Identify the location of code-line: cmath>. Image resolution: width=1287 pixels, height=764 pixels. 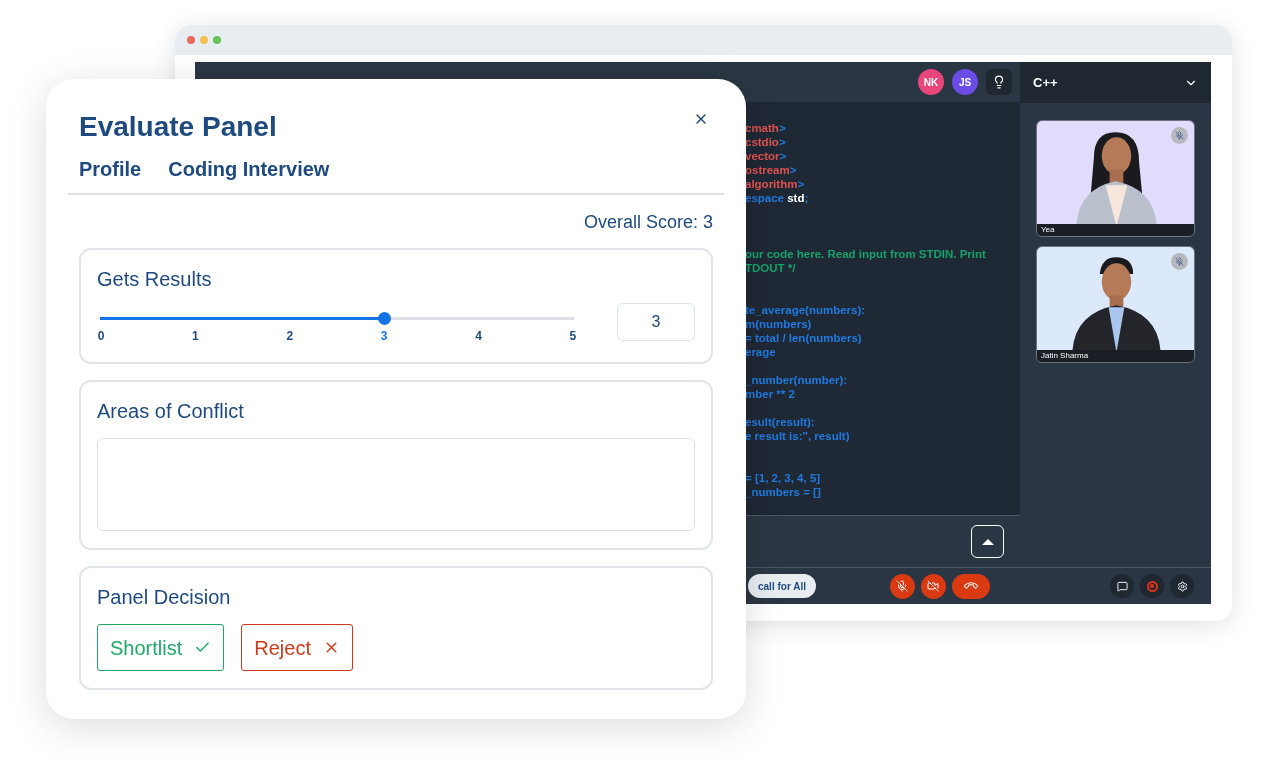
(766, 128).